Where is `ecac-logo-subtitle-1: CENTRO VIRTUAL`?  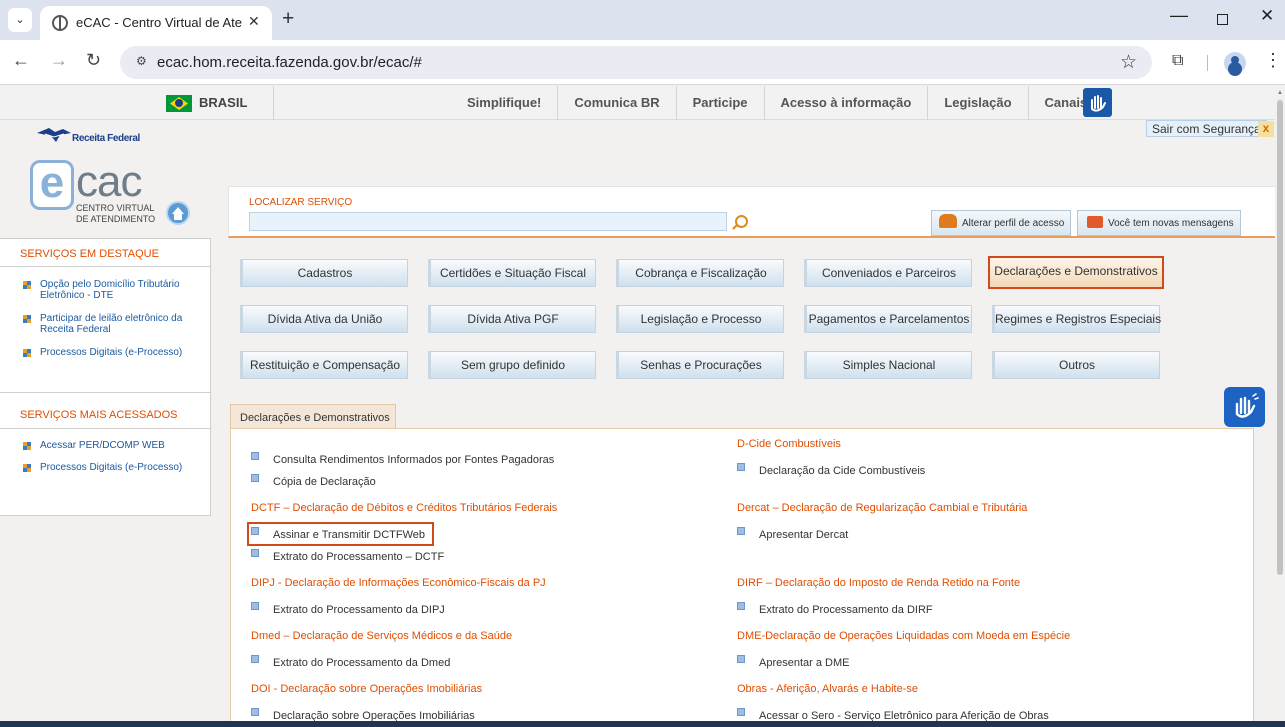 ecac-logo-subtitle-1: CENTRO VIRTUAL is located at coordinates (115, 208).